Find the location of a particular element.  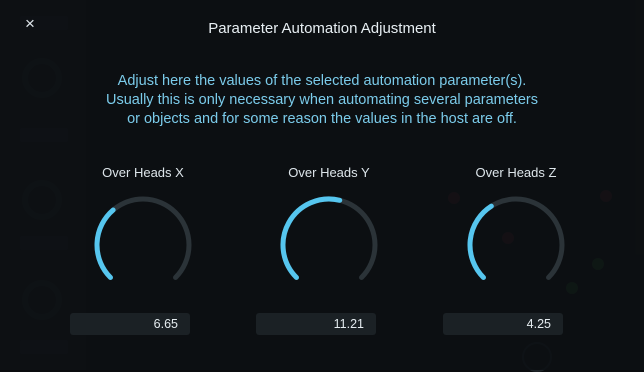

over-heads-z-knob is located at coordinates (516, 245).